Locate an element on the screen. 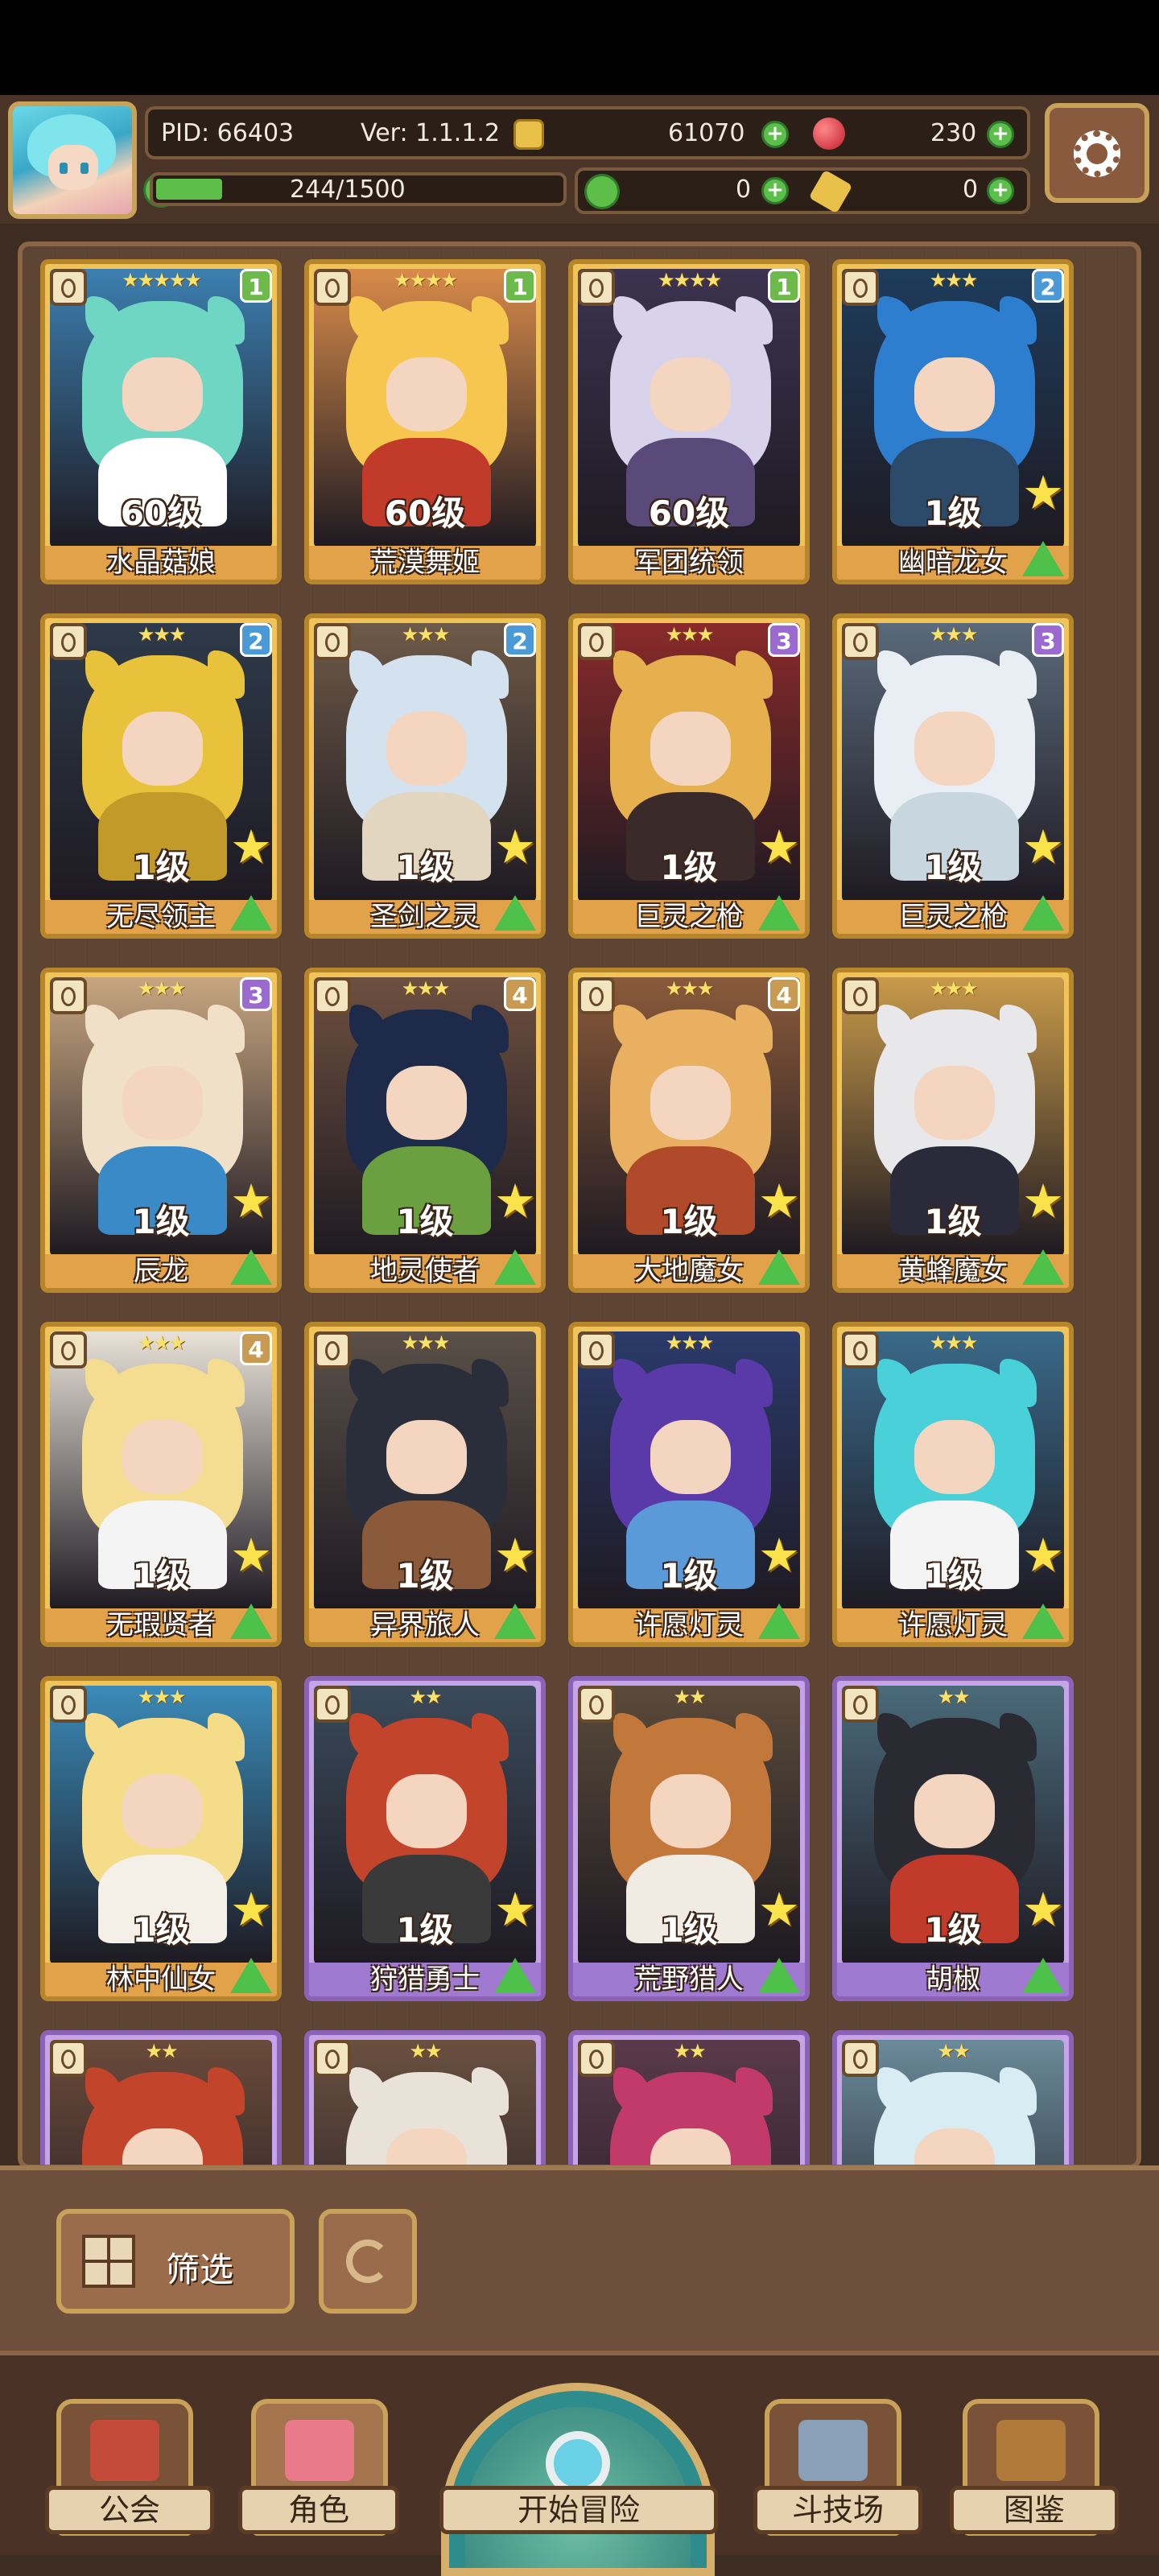 This screenshot has height=2576, width=1159. rank-badge: 1 is located at coordinates (784, 286).